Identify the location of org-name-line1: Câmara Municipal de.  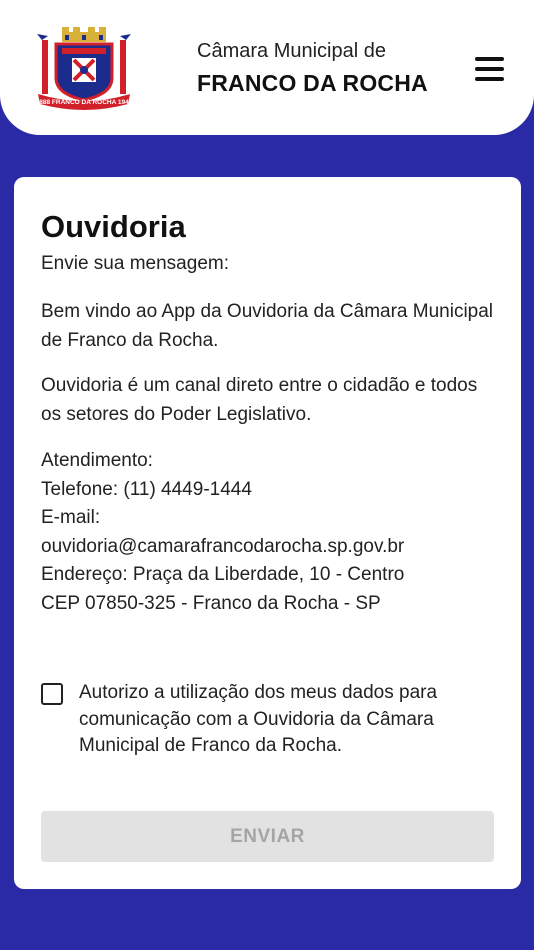
(291, 51).